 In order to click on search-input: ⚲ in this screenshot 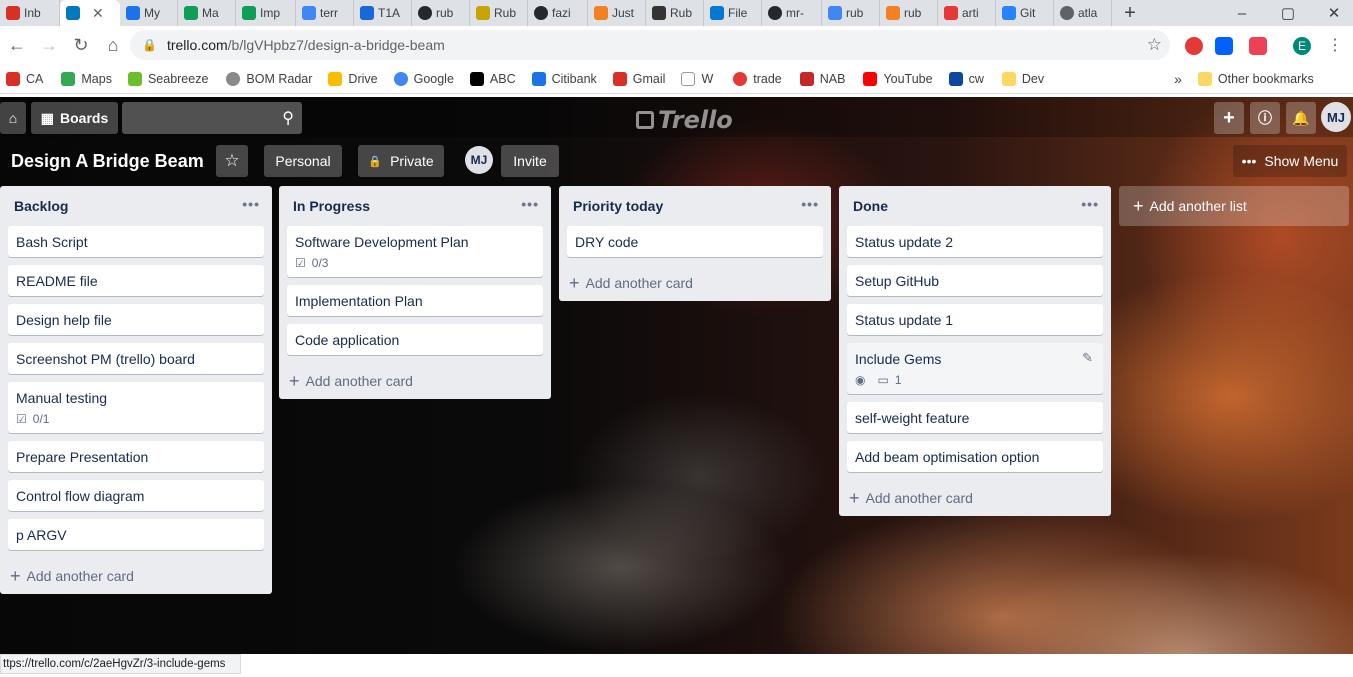, I will do `click(212, 118)`.